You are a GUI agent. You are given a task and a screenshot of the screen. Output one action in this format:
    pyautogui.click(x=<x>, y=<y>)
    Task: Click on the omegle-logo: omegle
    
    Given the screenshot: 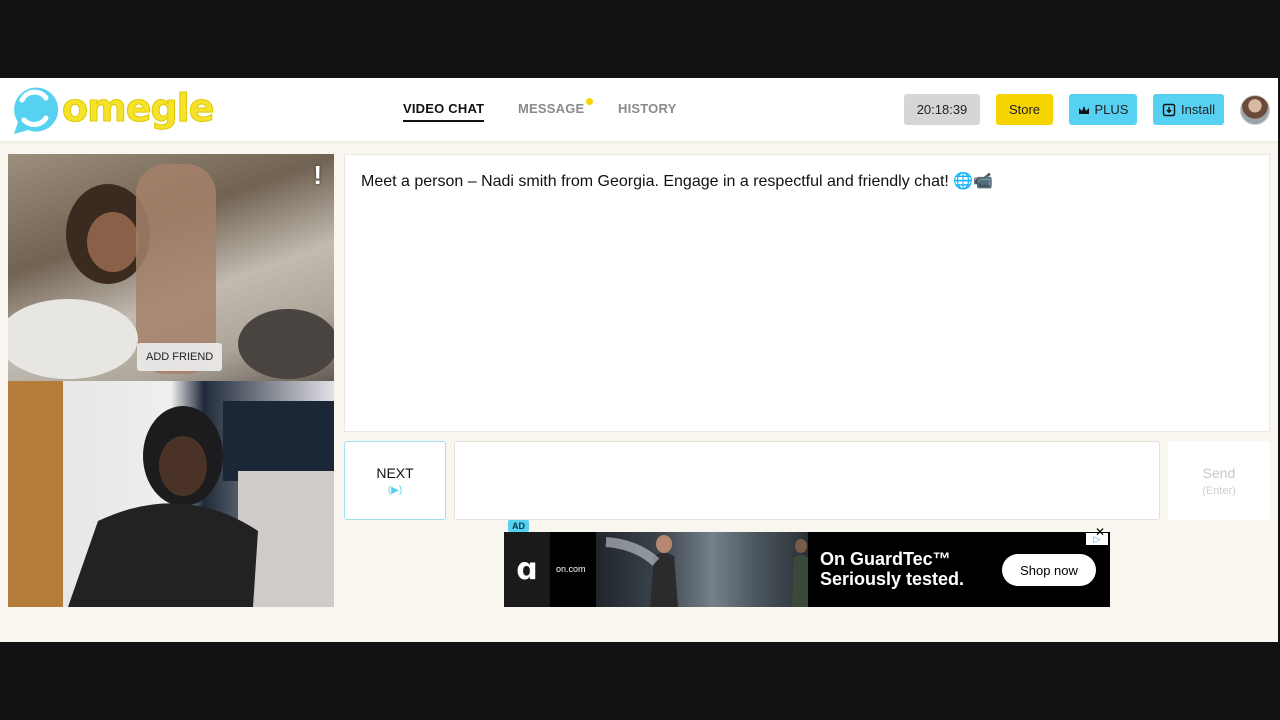 What is the action you would take?
    pyautogui.click(x=111, y=110)
    